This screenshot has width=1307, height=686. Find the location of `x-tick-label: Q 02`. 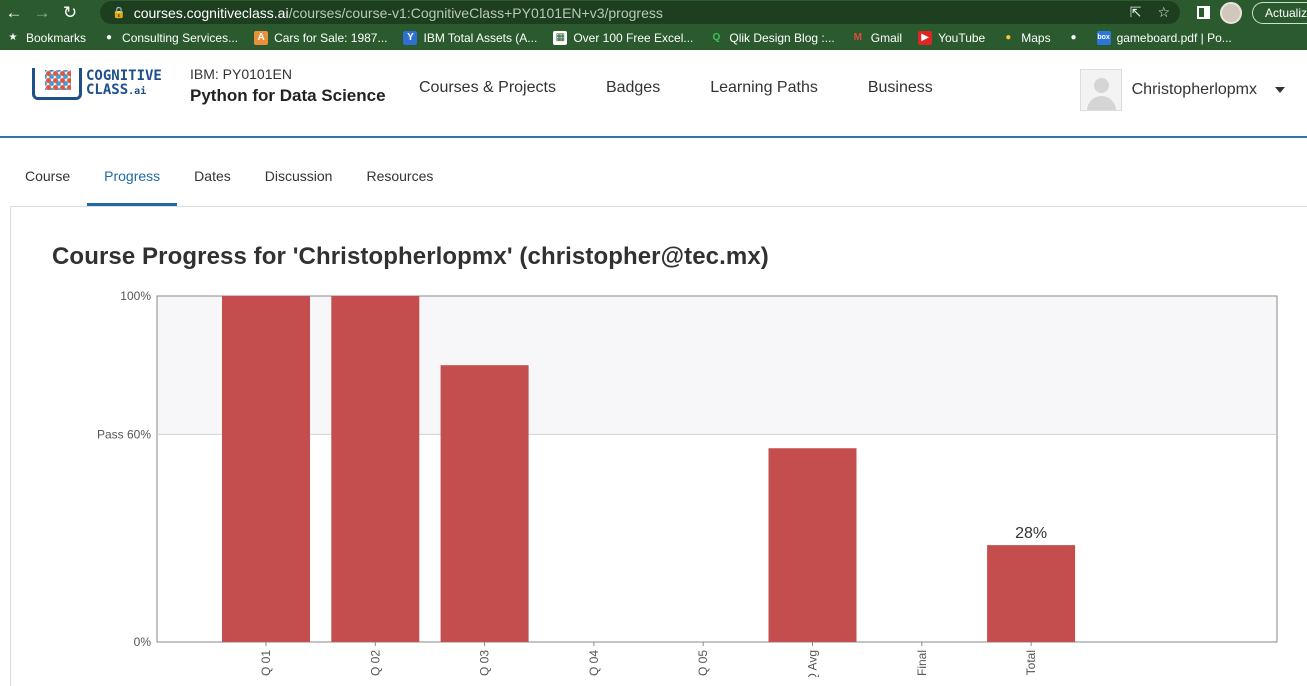

x-tick-label: Q 02 is located at coordinates (375, 663).